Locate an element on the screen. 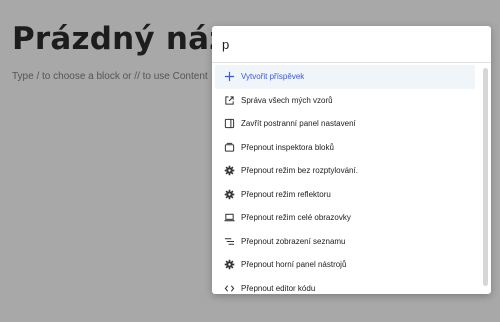 The width and height of the screenshot is (500, 322). command-item-prepnout-horni-panel-nastroju: Přepnout horní panel nástrojů is located at coordinates (345, 265).